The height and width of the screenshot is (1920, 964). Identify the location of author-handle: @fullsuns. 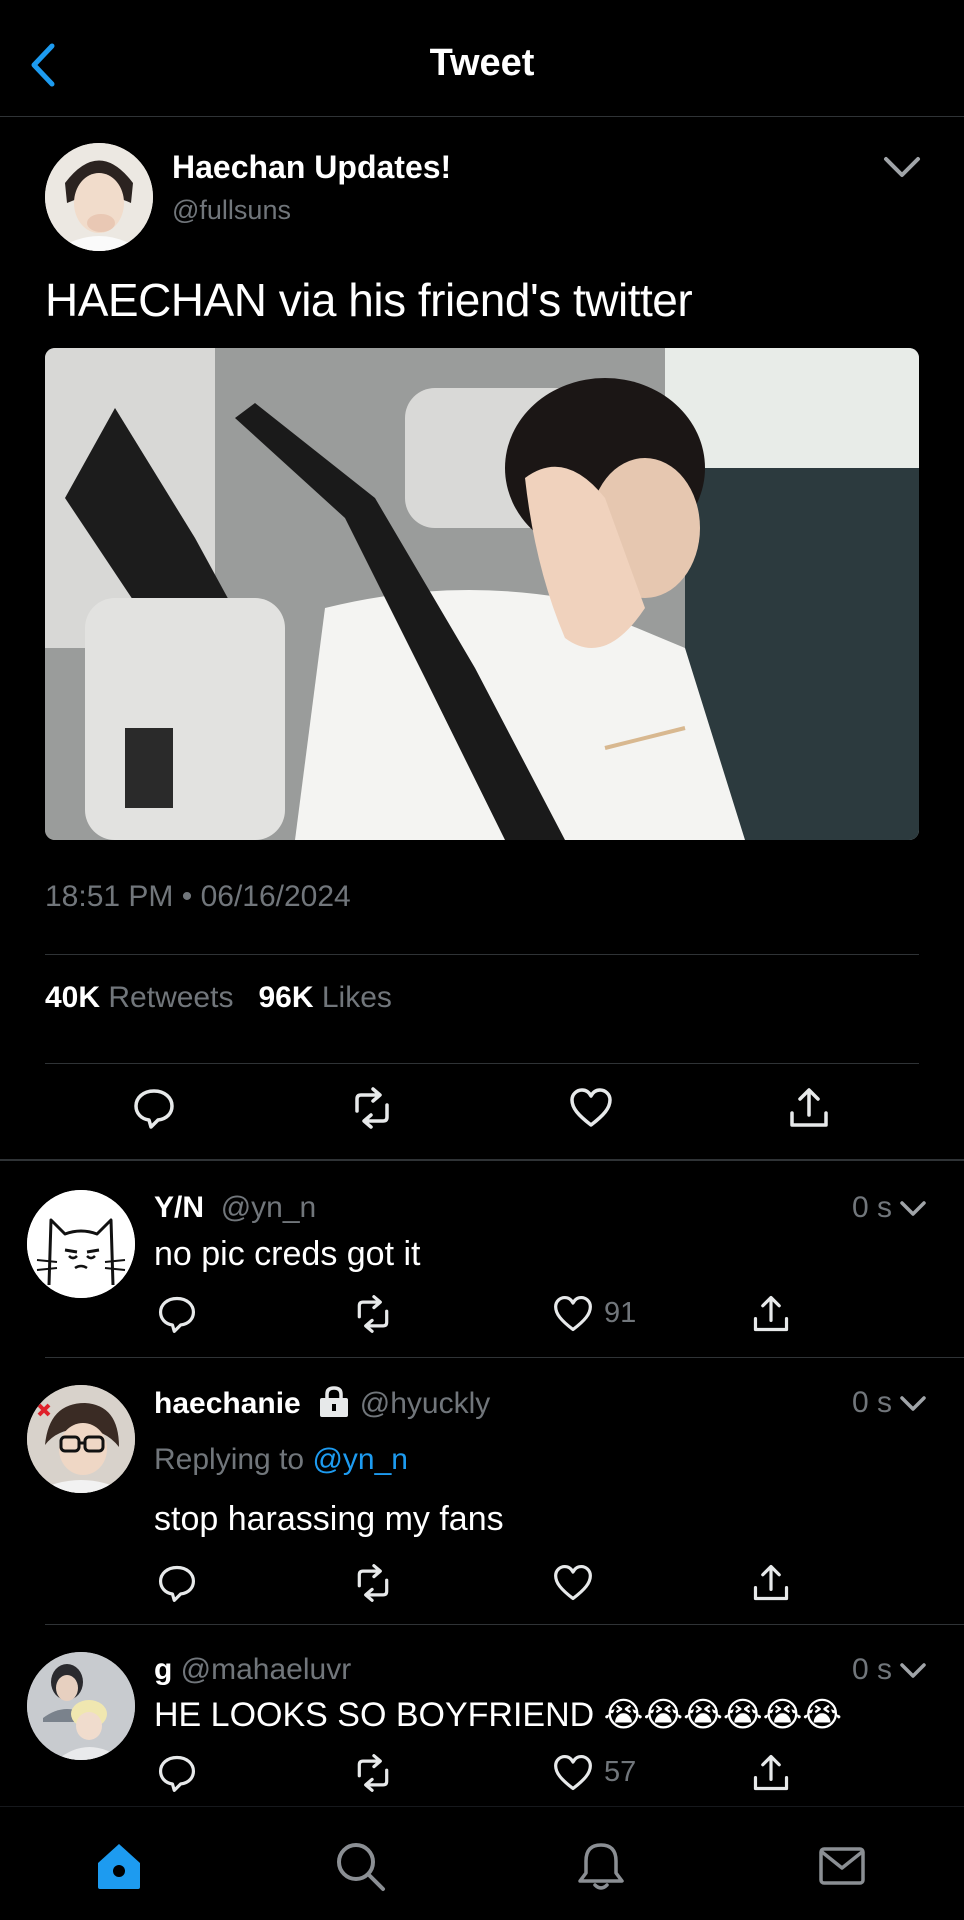
(231, 210).